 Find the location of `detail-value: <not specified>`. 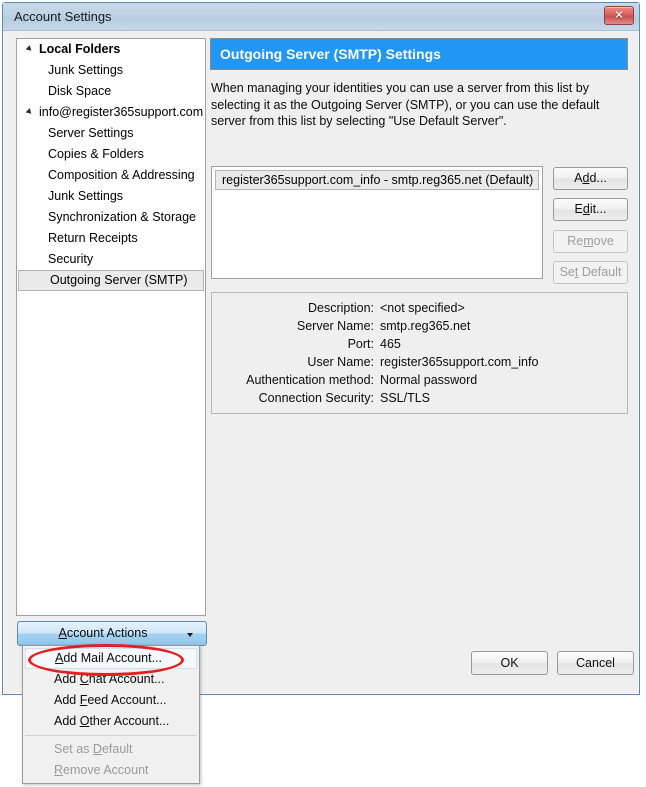

detail-value: <not specified> is located at coordinates (422, 308).